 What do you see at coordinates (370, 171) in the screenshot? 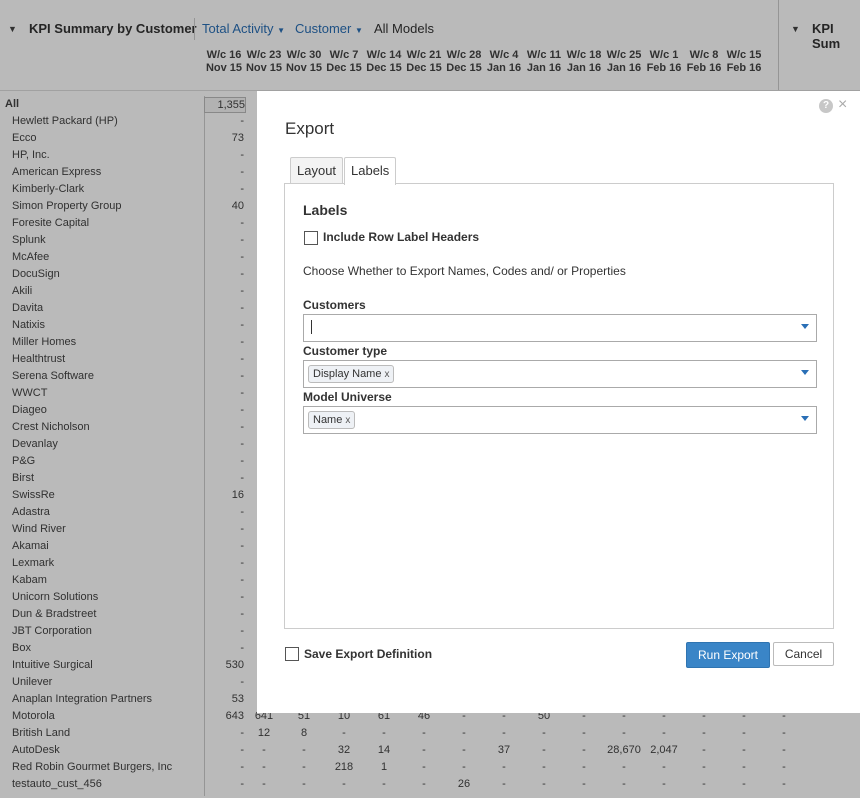
I see `tab-labels: Labels` at bounding box center [370, 171].